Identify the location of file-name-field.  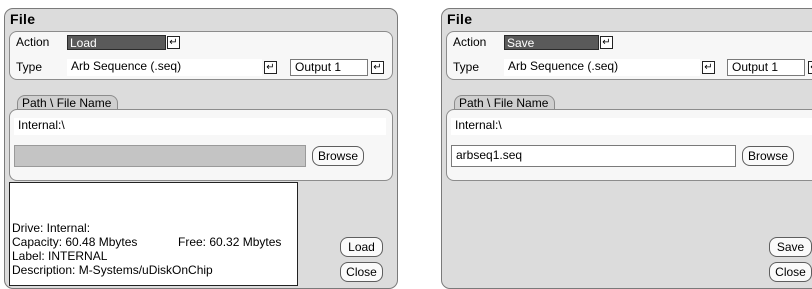
(160, 156).